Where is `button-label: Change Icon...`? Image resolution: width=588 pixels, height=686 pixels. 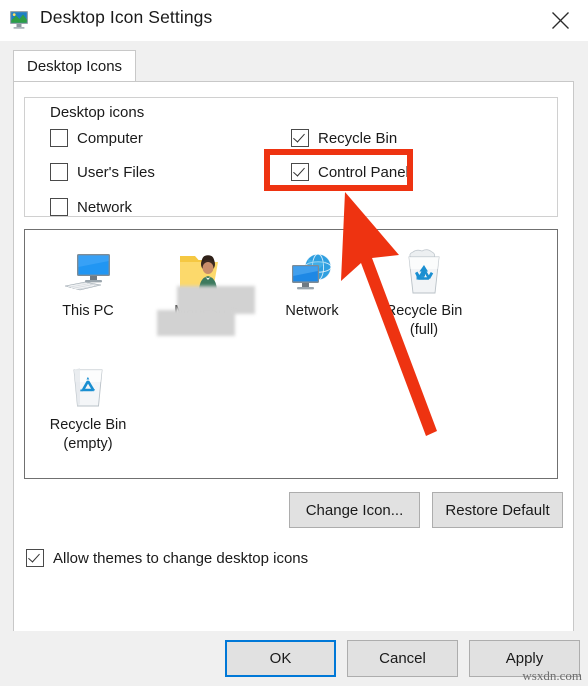
button-label: Change Icon... is located at coordinates (354, 510).